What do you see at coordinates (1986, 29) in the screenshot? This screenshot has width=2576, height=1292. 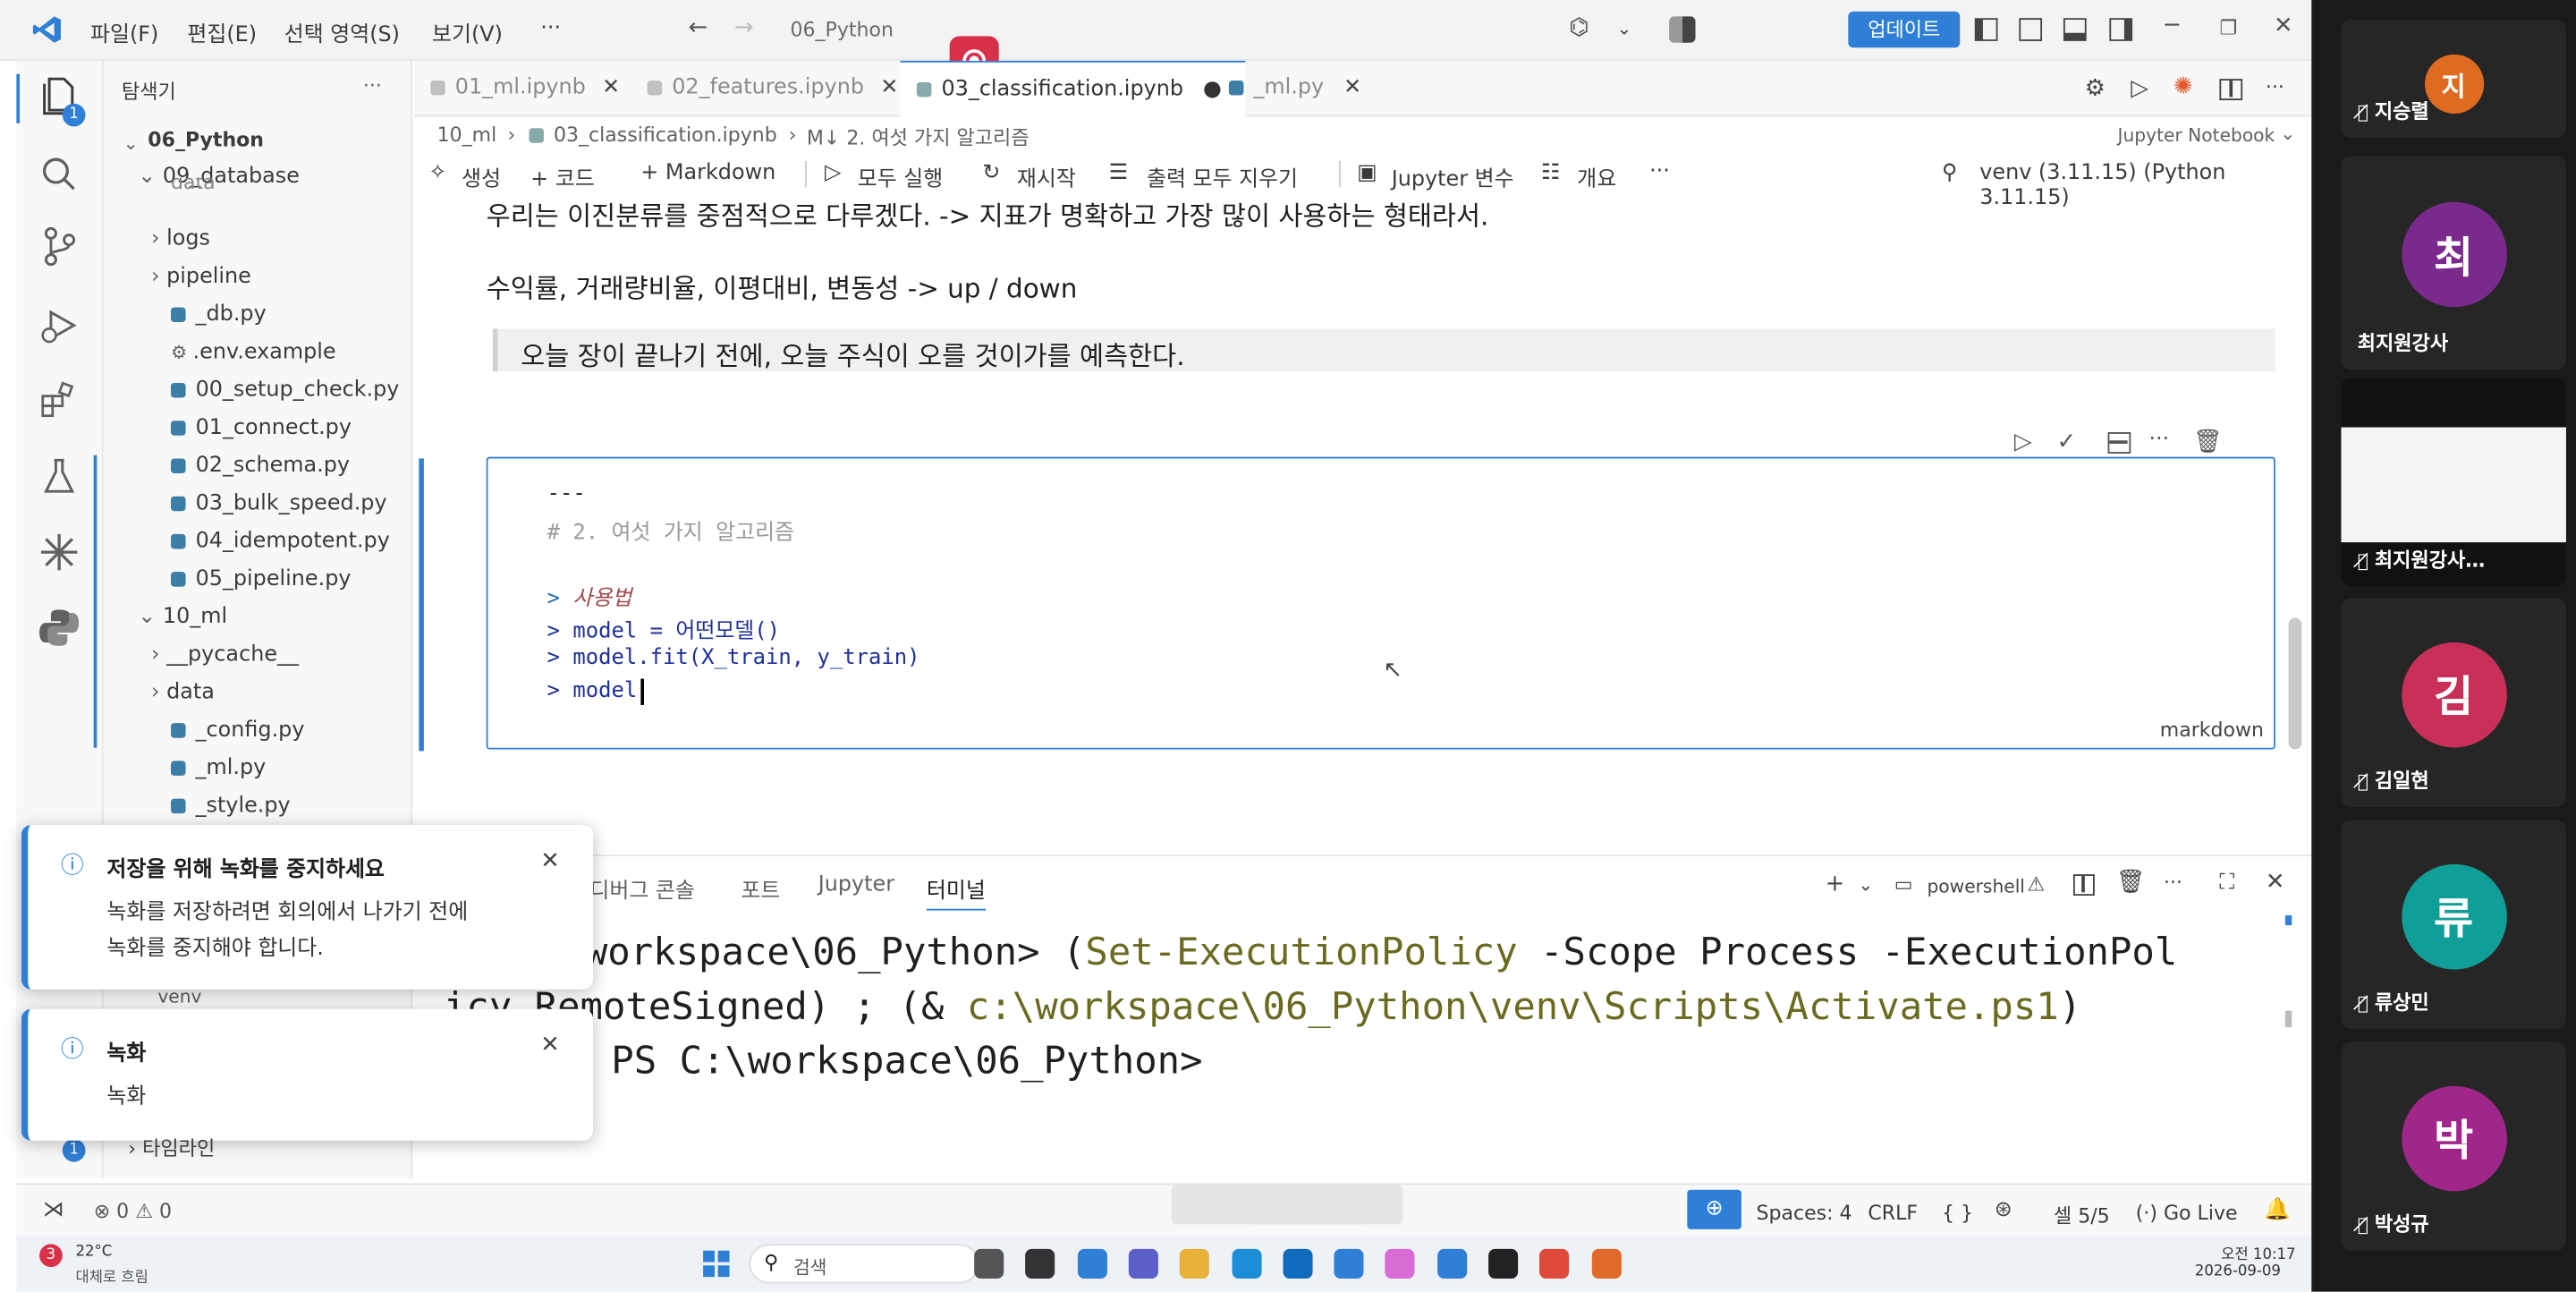 I see `toggle-primary-sidebar-icon` at bounding box center [1986, 29].